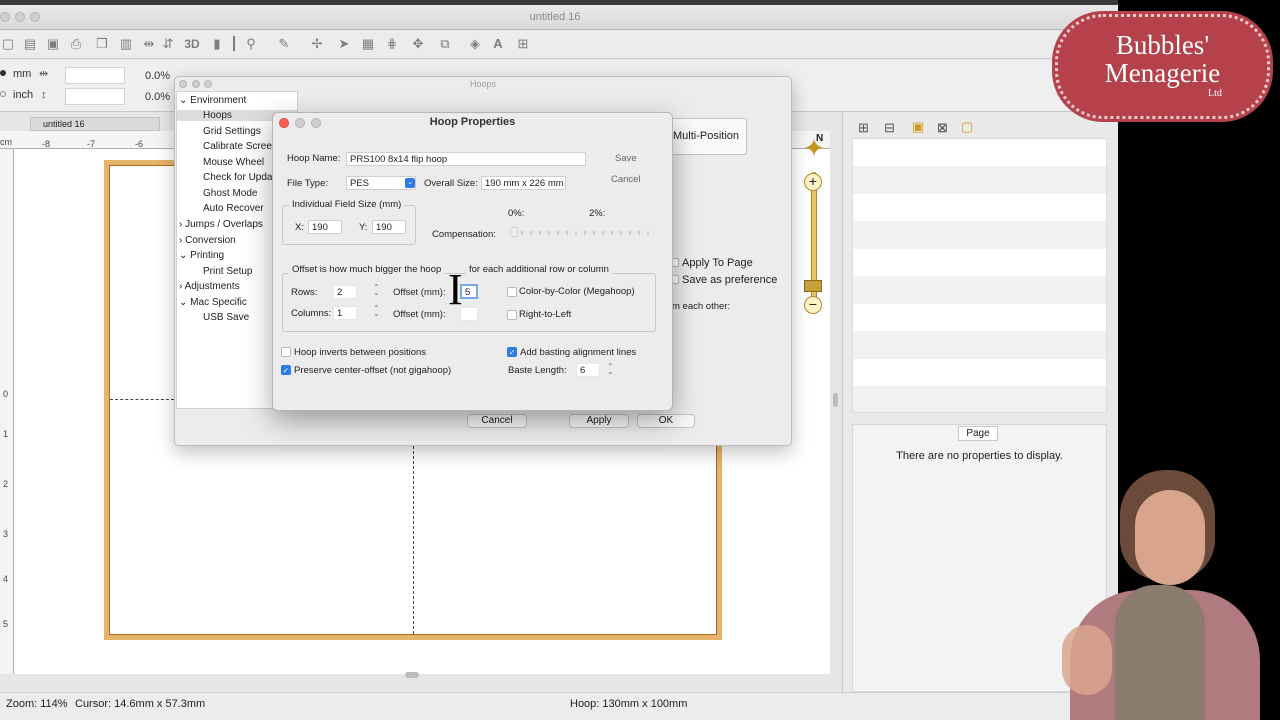 The image size is (1280, 720). What do you see at coordinates (325, 227) in the screenshot?
I see `field-x-input: 190` at bounding box center [325, 227].